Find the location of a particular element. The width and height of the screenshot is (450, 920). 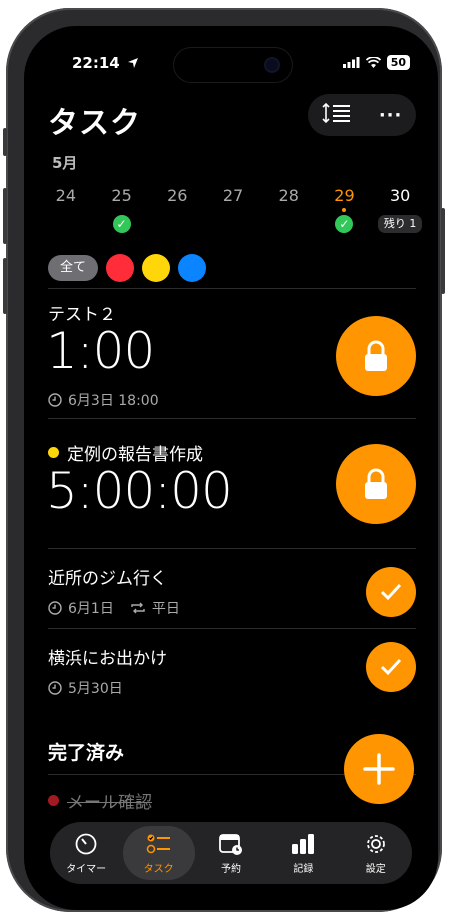

location-arrow-icon is located at coordinates (132, 63).